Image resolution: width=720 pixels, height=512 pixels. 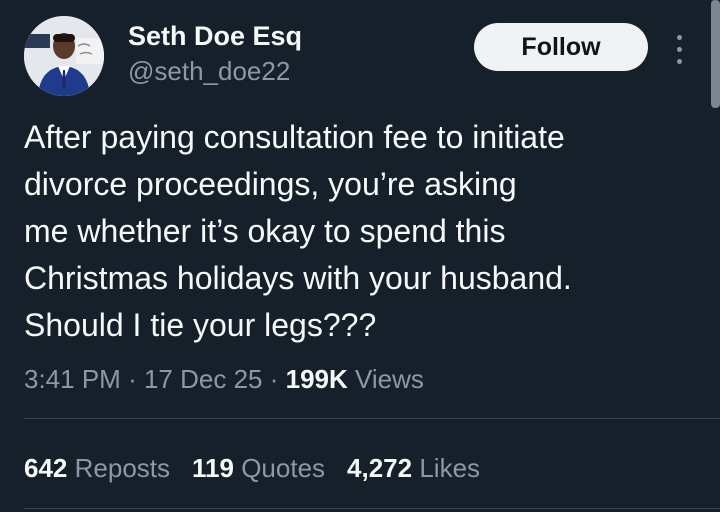 What do you see at coordinates (72, 379) in the screenshot?
I see `tweet-time: 3:41 PM` at bounding box center [72, 379].